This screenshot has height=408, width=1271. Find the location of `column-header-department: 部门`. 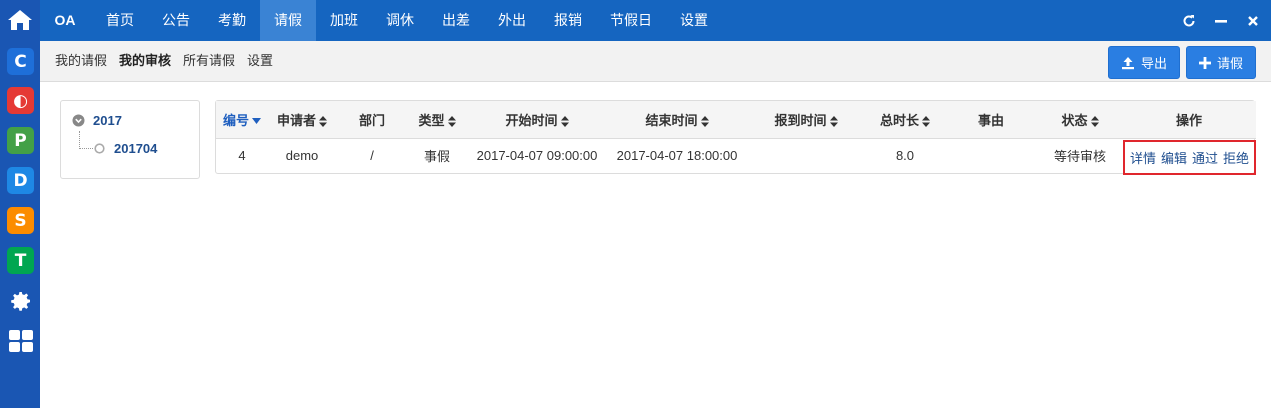

column-header-department: 部门 is located at coordinates (372, 120).